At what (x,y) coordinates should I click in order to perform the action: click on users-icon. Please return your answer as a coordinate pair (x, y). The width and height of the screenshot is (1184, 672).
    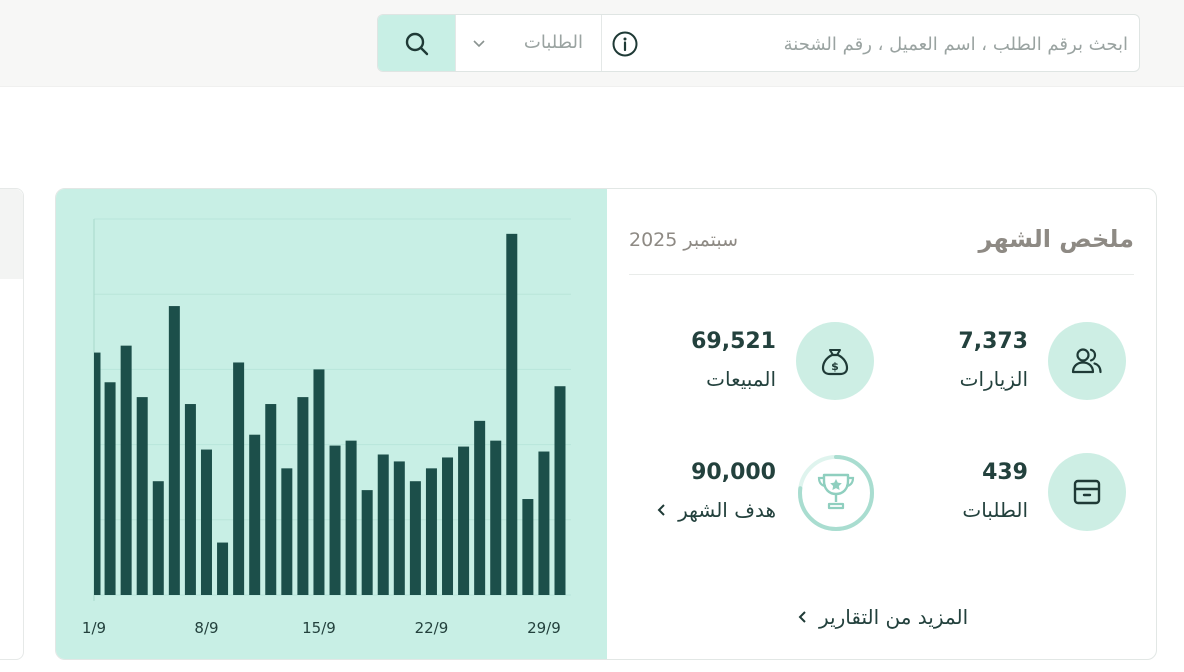
    Looking at the image, I should click on (1086, 361).